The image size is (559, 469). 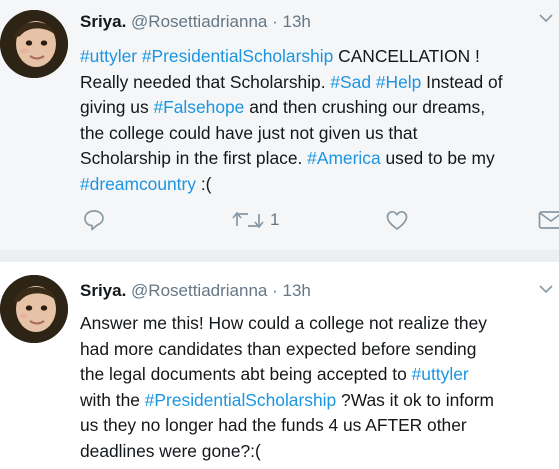 What do you see at coordinates (398, 82) in the screenshot?
I see `hashtag-link: #Help` at bounding box center [398, 82].